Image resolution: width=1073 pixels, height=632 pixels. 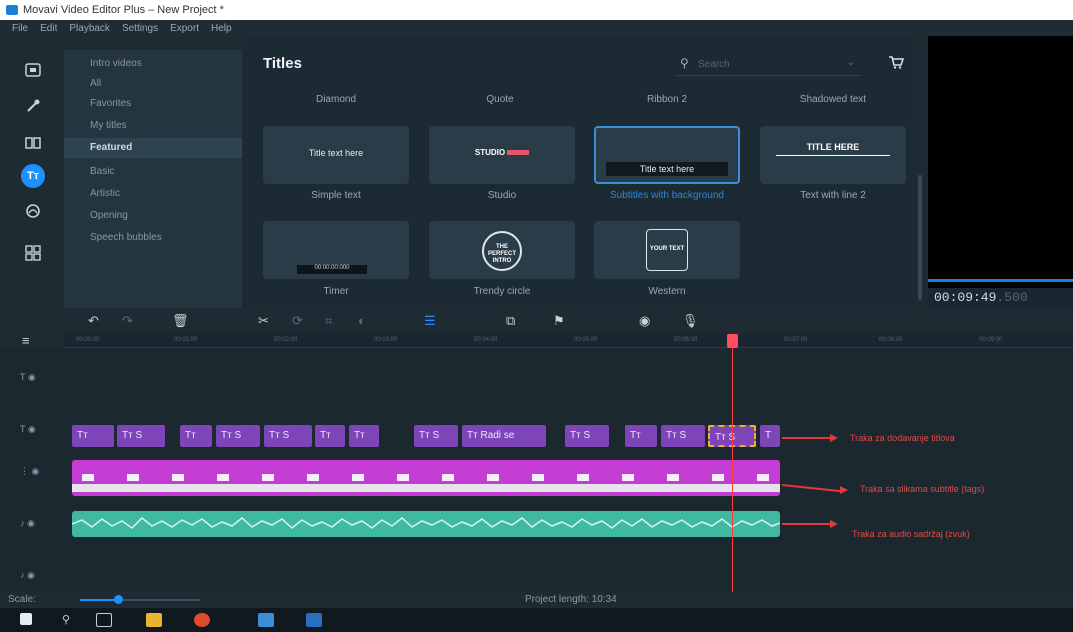 I want to click on marker-flag-icon: ⚑, so click(x=559, y=321).